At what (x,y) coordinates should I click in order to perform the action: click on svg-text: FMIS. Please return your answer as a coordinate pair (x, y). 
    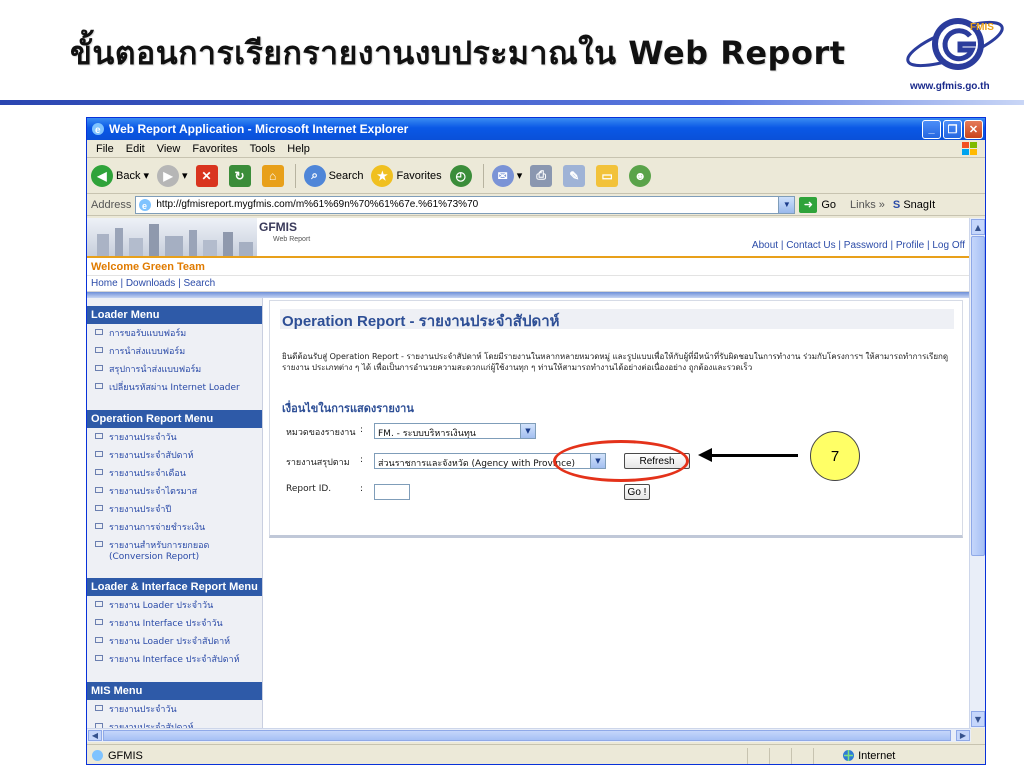
    Looking at the image, I should click on (982, 27).